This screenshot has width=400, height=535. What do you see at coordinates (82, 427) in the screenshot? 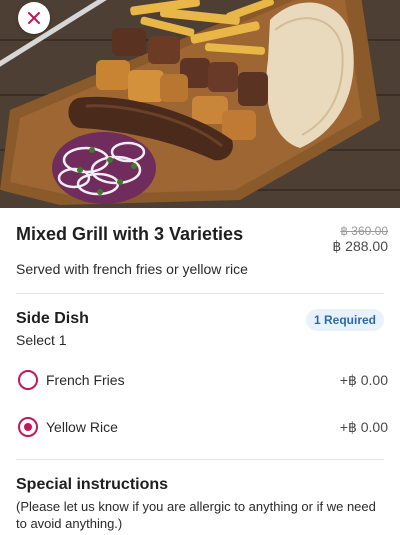
I see `option-label: Yellow Rice` at bounding box center [82, 427].